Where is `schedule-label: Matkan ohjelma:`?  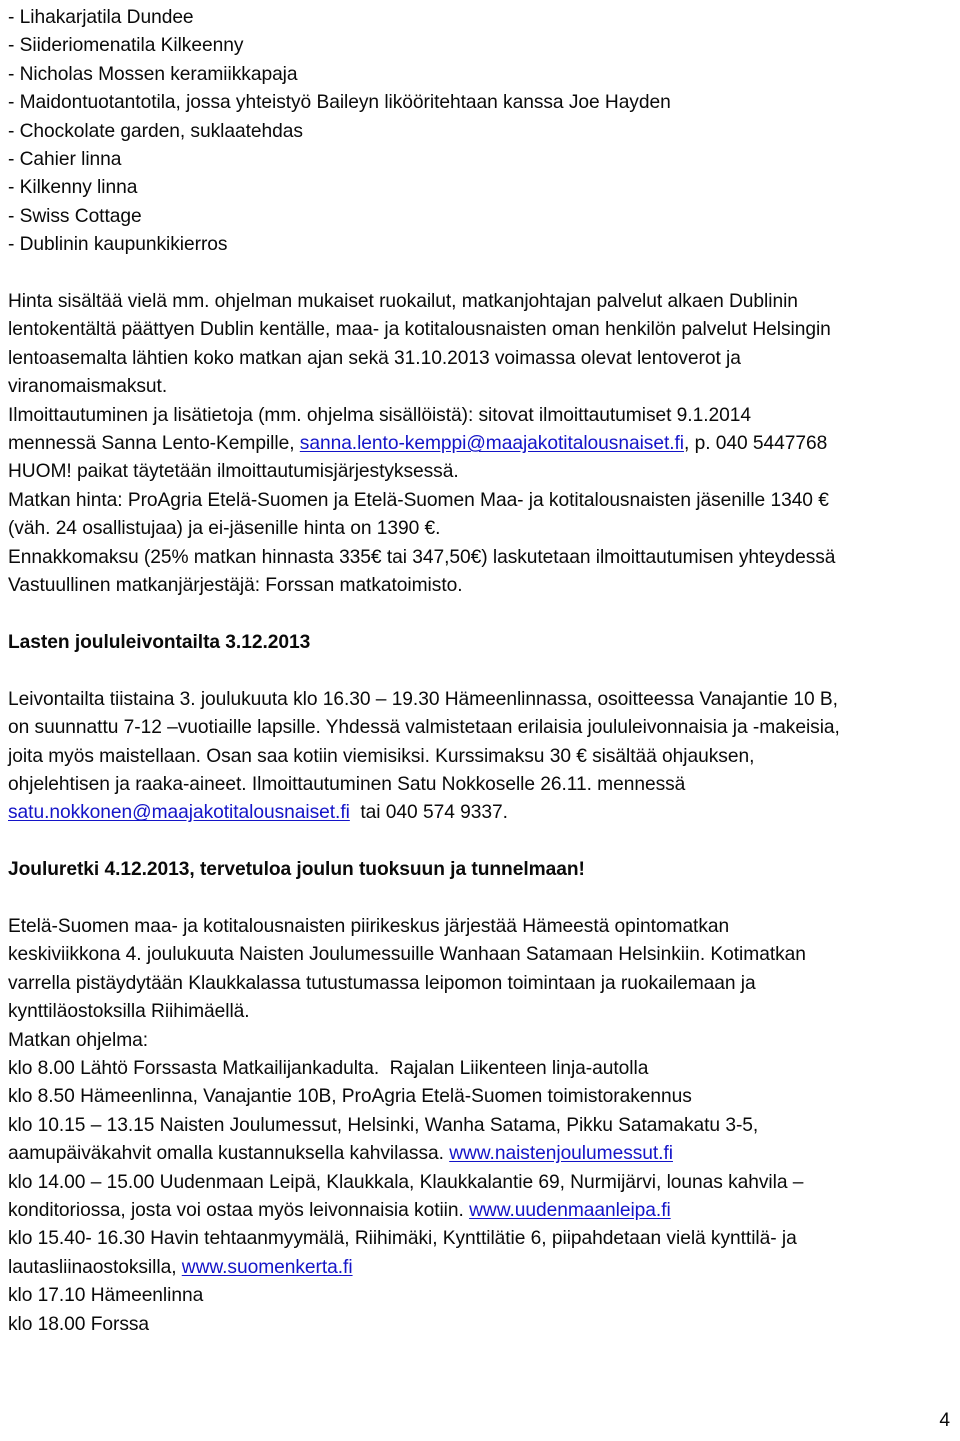 schedule-label: Matkan ohjelma: is located at coordinates (78, 1040).